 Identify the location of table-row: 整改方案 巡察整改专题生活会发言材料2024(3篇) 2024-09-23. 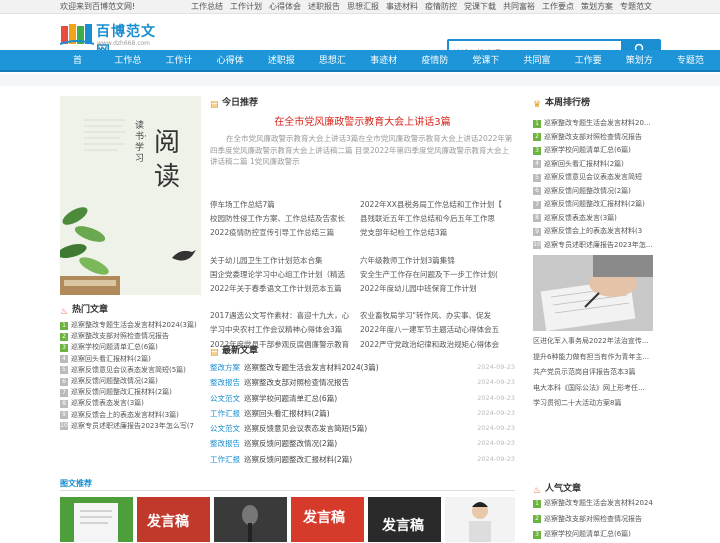
(362, 367).